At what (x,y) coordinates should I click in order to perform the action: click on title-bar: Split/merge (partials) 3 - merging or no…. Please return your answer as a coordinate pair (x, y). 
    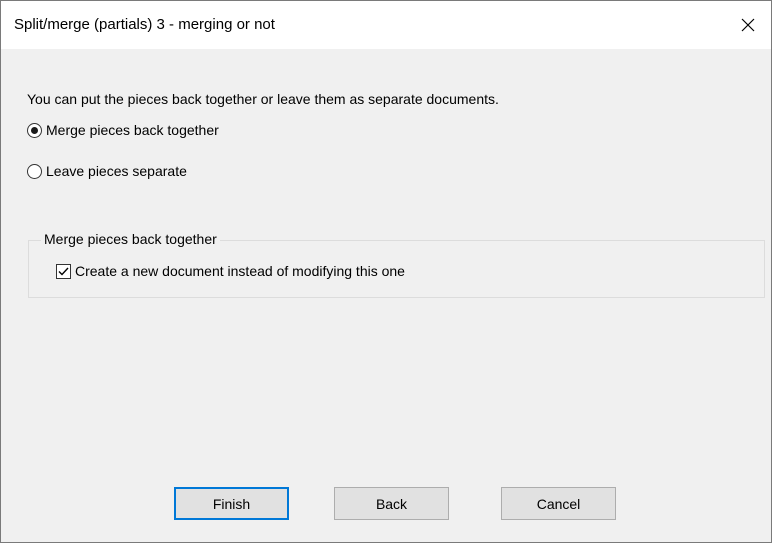
    Looking at the image, I should click on (386, 25).